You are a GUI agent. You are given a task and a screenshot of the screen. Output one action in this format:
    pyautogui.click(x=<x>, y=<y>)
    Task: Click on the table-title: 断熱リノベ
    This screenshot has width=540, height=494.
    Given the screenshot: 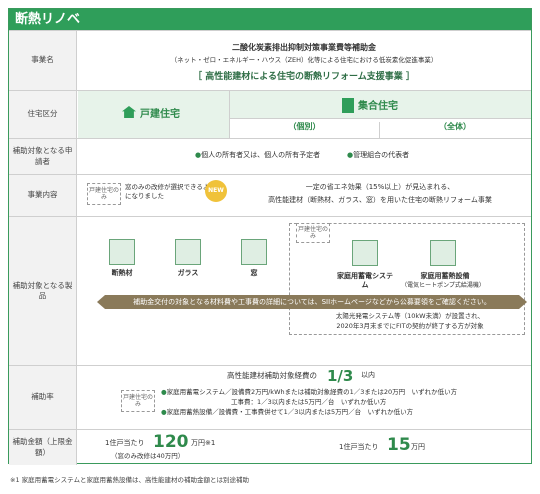 What is the action you would take?
    pyautogui.click(x=270, y=19)
    